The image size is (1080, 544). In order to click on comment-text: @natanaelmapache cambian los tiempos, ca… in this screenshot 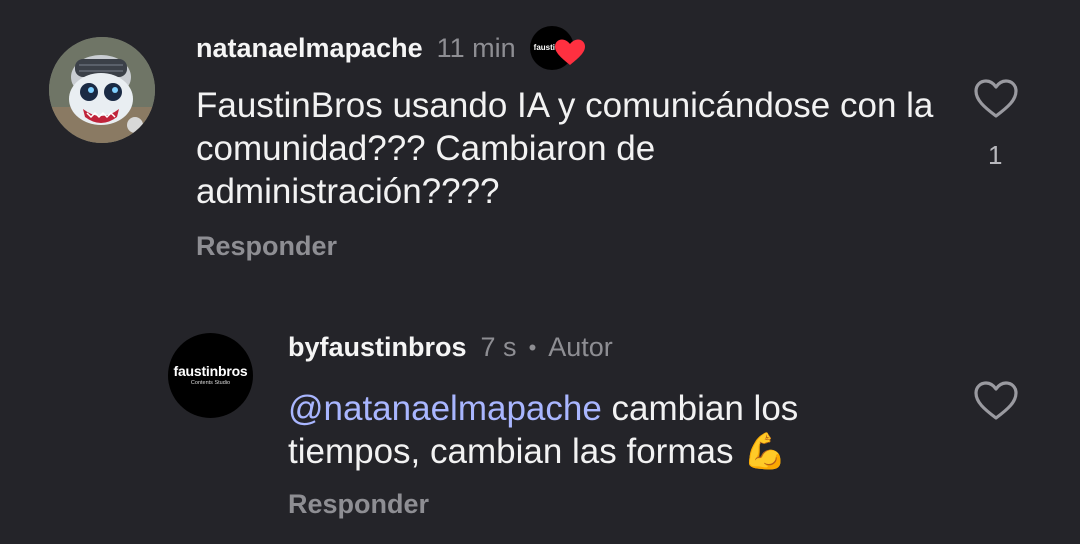, I will do `click(608, 430)`.